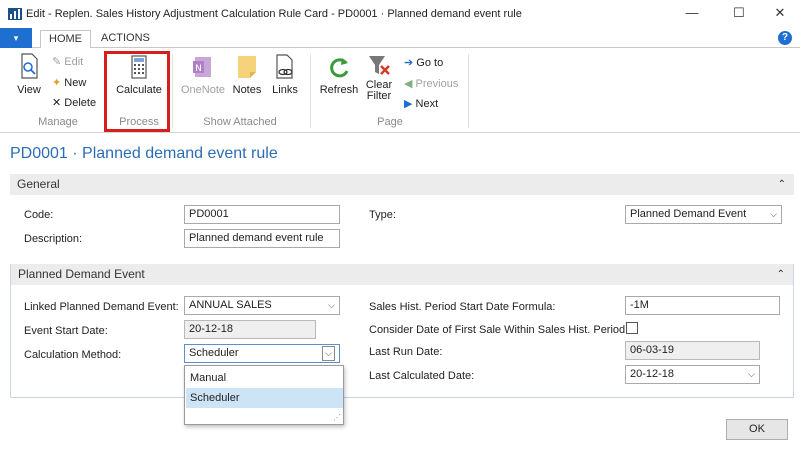 This screenshot has width=800, height=450. I want to click on next-label: Next, so click(427, 104).